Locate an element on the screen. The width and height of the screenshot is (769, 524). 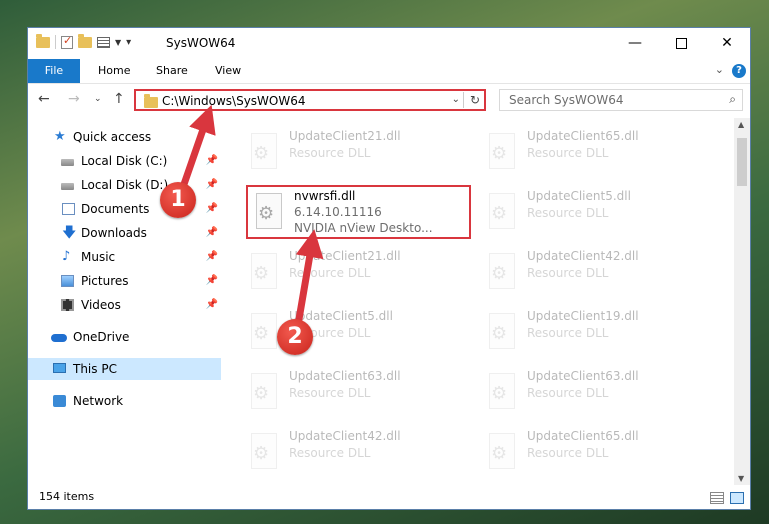
search-input: Search SysWOW64 ⌕ is located at coordinates (621, 100).